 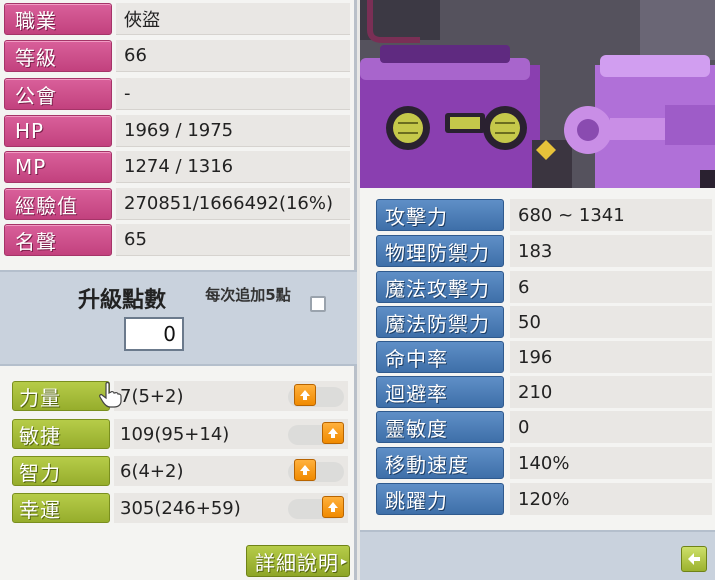 I want to click on bstat-value: 680 ~ 1341, so click(x=611, y=215).